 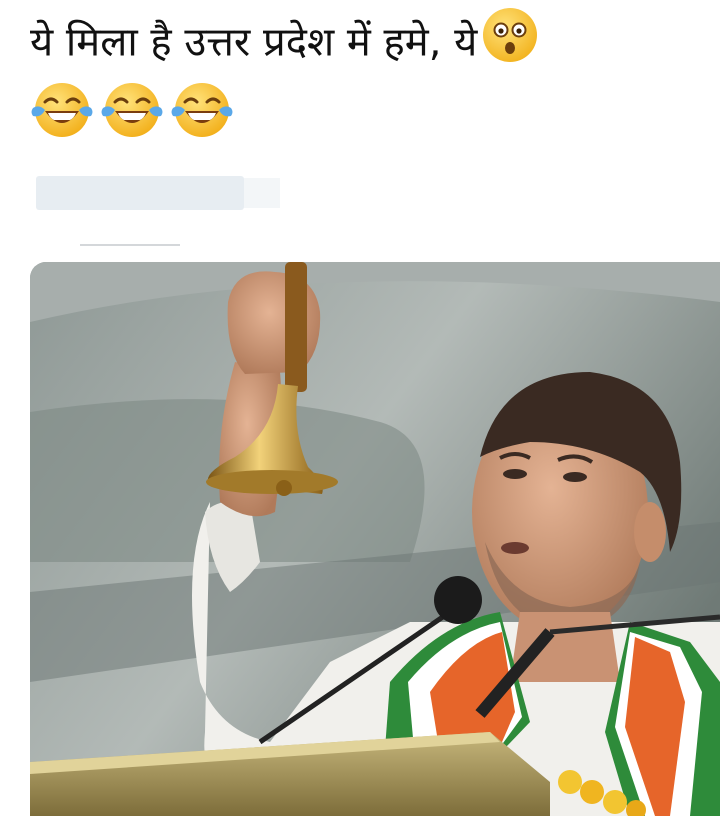 I want to click on post-caption: ये मिला है उत्तर प्रदेश में हमे, ये, so click(x=365, y=44).